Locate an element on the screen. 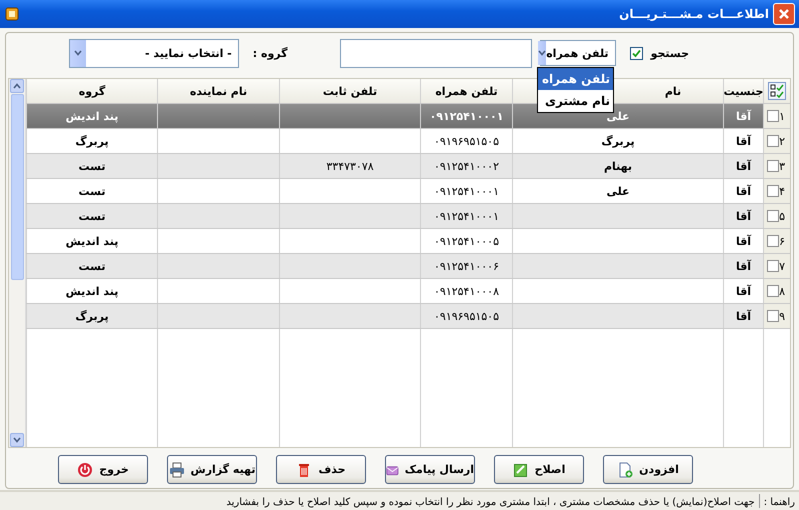 This screenshot has height=510, width=799. close-icon is located at coordinates (784, 14).